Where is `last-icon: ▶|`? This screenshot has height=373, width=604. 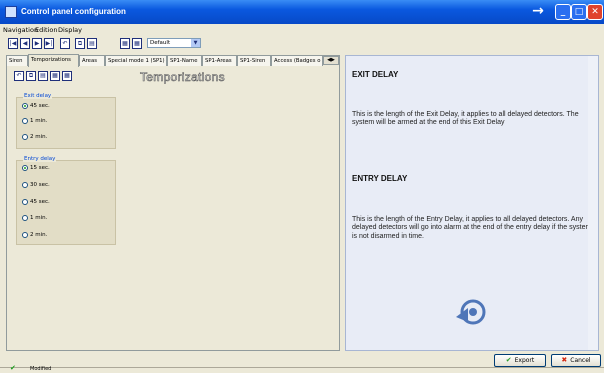 last-icon: ▶| is located at coordinates (49, 43).